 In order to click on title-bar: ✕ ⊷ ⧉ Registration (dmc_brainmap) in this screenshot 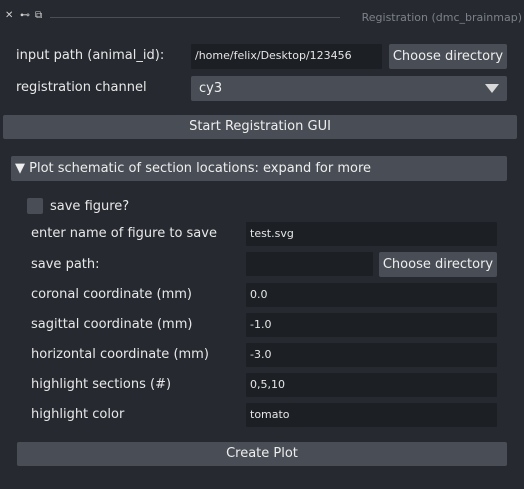, I will do `click(262, 17)`.